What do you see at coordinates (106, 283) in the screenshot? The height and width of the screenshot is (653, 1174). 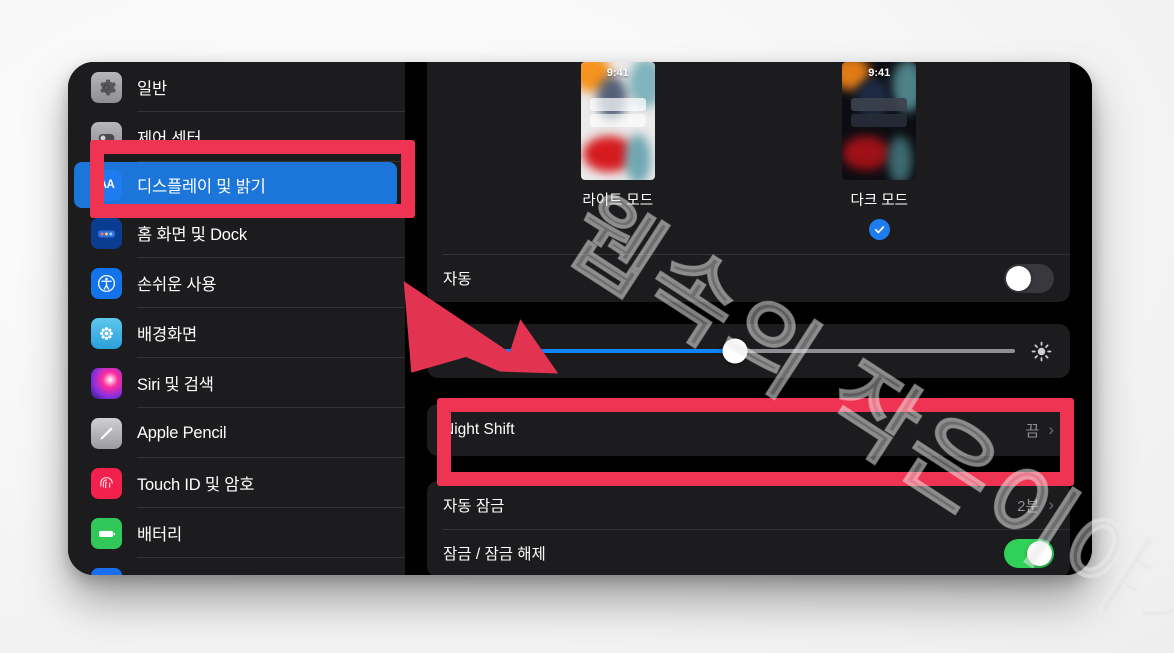 I see `accessibility-icon` at bounding box center [106, 283].